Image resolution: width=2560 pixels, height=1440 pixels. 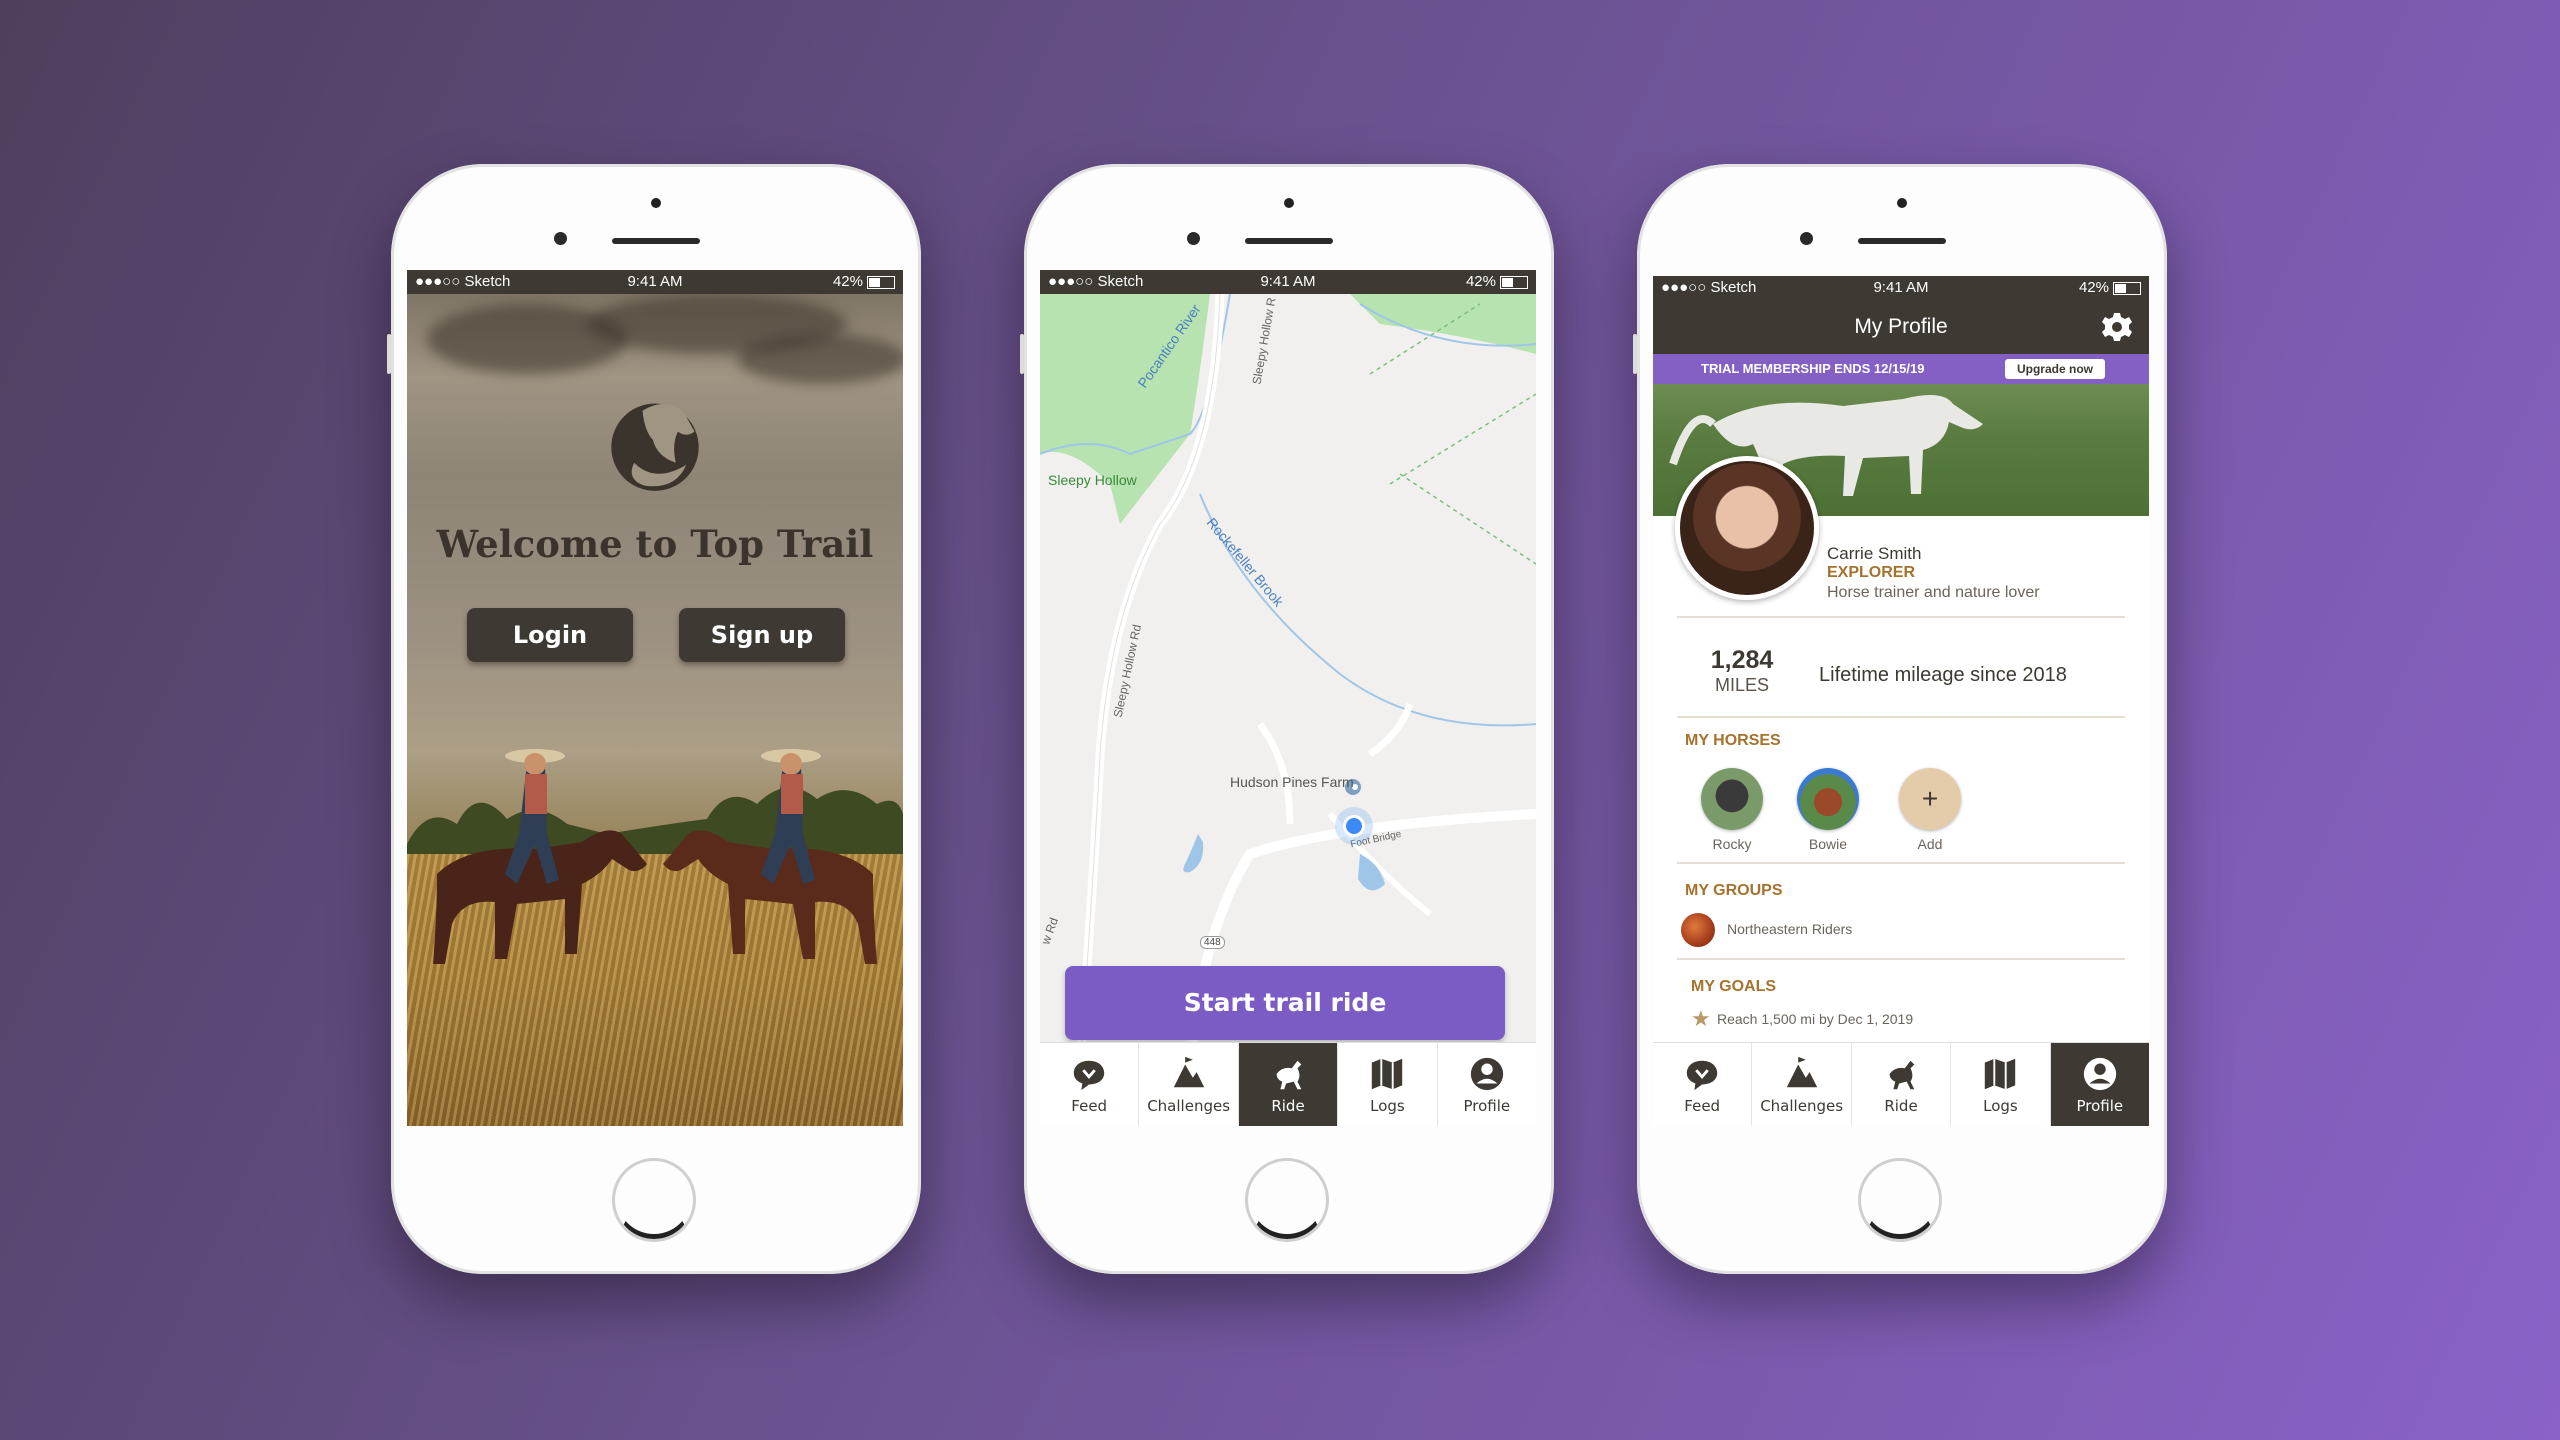 I want to click on horse-name: Rocky, so click(x=1732, y=844).